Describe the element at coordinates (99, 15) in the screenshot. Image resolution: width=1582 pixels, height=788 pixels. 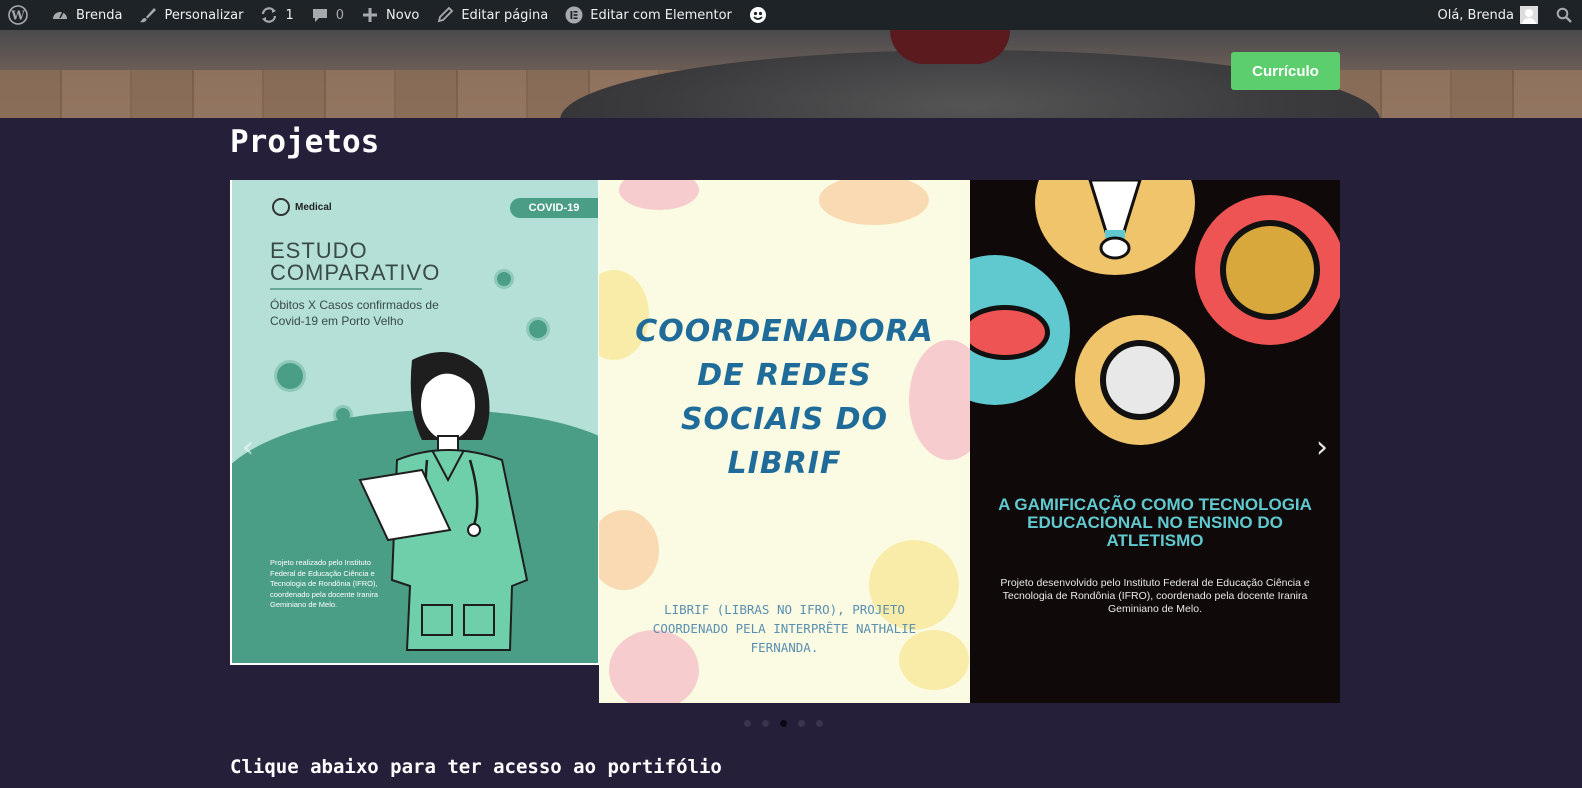
I see `site-name-label: Brenda` at that location.